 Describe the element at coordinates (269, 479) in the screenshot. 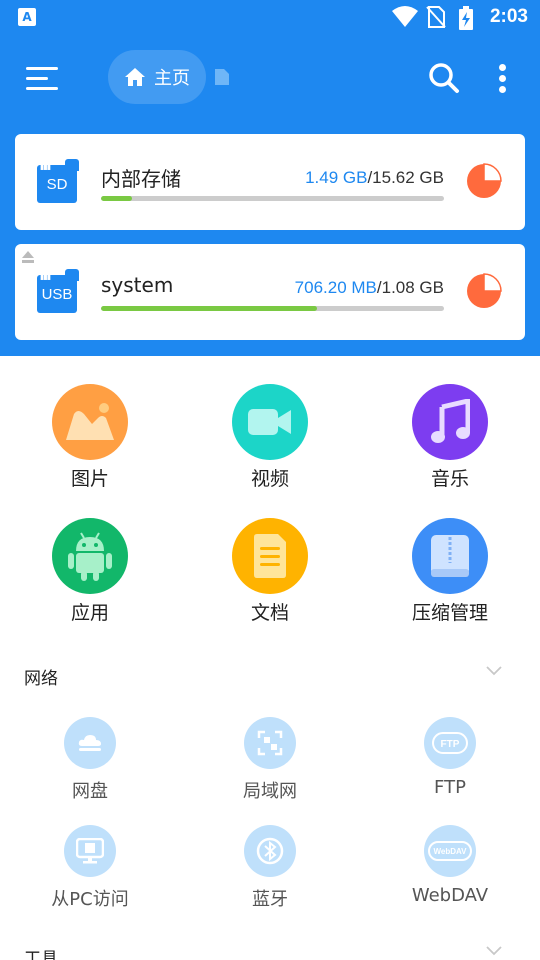

I see `category-label: 视频` at that location.